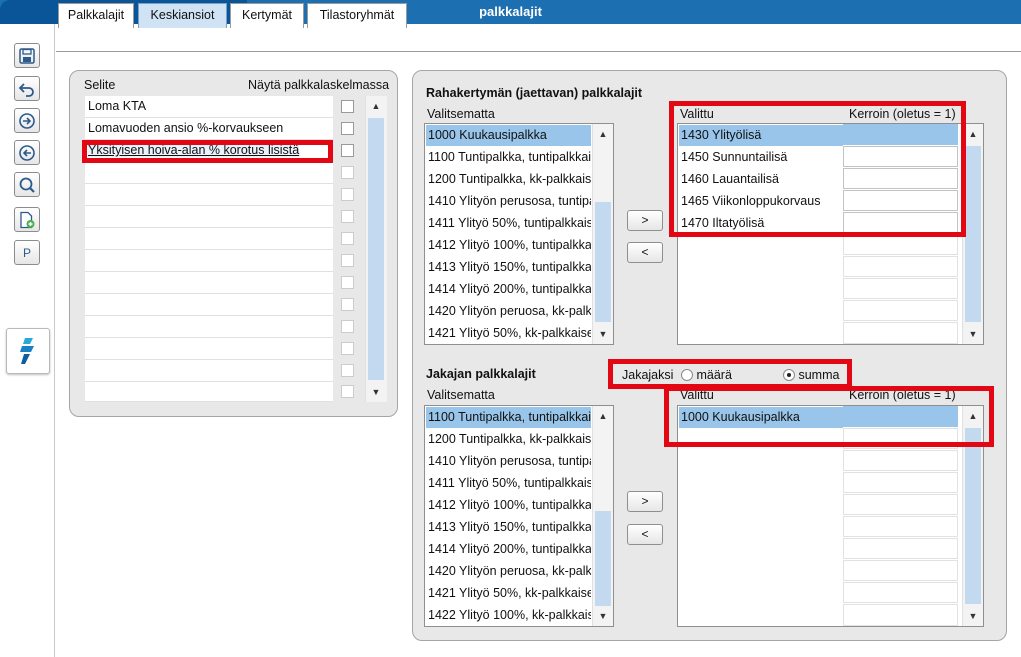 The width and height of the screenshot is (1021, 657). I want to click on search-button, so click(27, 184).